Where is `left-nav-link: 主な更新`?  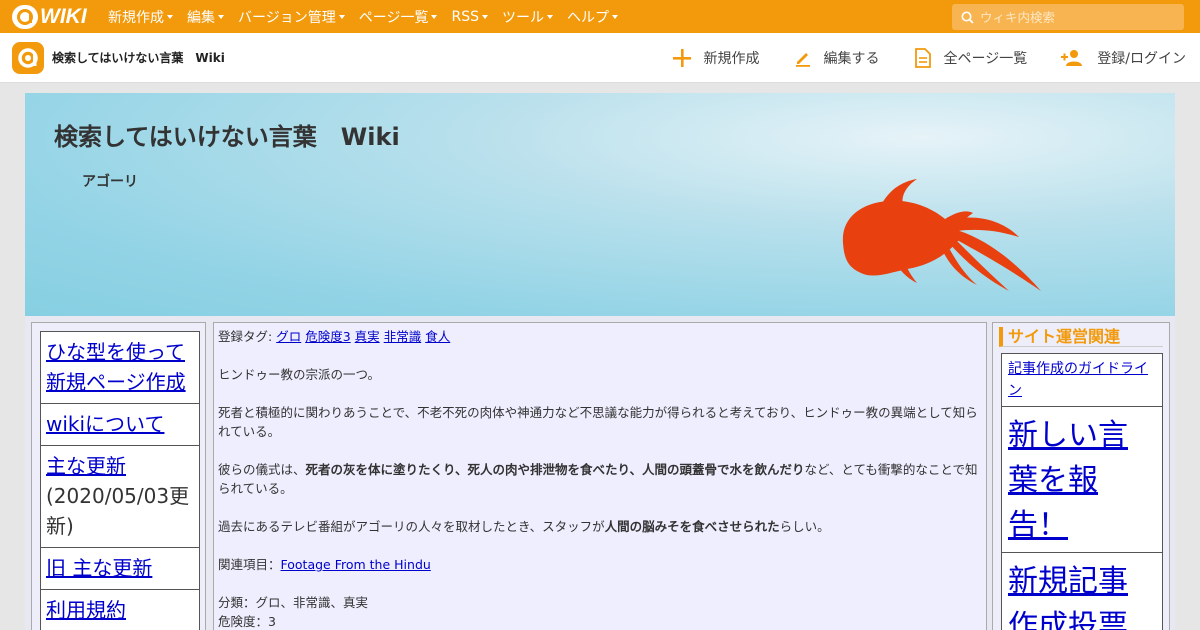 left-nav-link: 主な更新 is located at coordinates (86, 466).